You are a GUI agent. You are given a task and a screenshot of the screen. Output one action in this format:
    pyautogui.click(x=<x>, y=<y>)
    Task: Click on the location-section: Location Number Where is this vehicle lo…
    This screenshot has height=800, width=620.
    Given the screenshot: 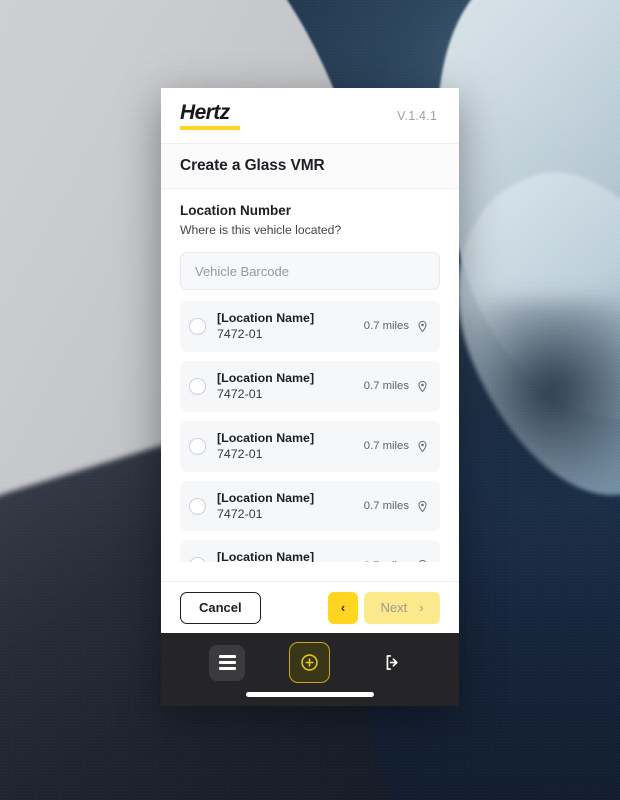 What is the action you would take?
    pyautogui.click(x=310, y=213)
    